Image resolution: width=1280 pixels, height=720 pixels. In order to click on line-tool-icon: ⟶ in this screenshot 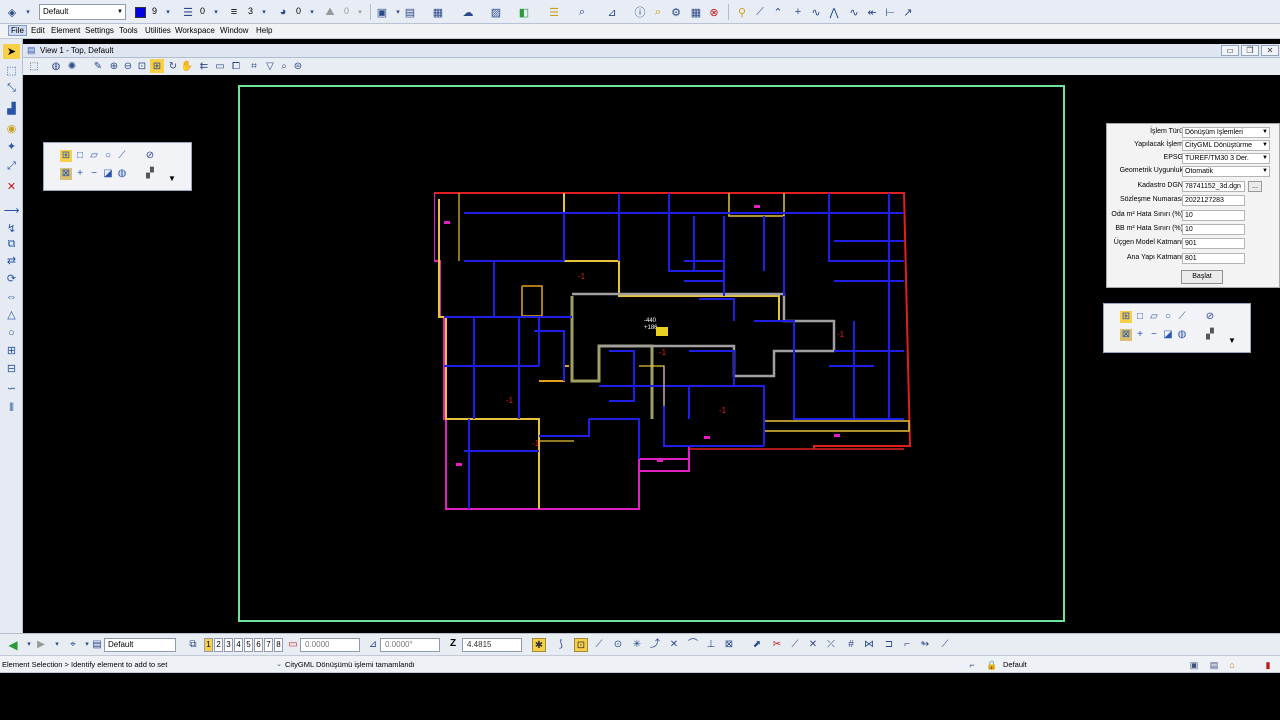, I will do `click(11, 210)`.